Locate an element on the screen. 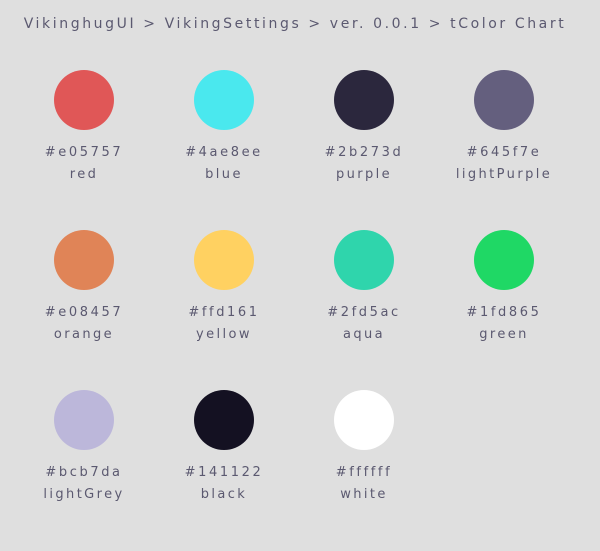 The height and width of the screenshot is (551, 600). swatch-hex: #ffffff is located at coordinates (364, 472).